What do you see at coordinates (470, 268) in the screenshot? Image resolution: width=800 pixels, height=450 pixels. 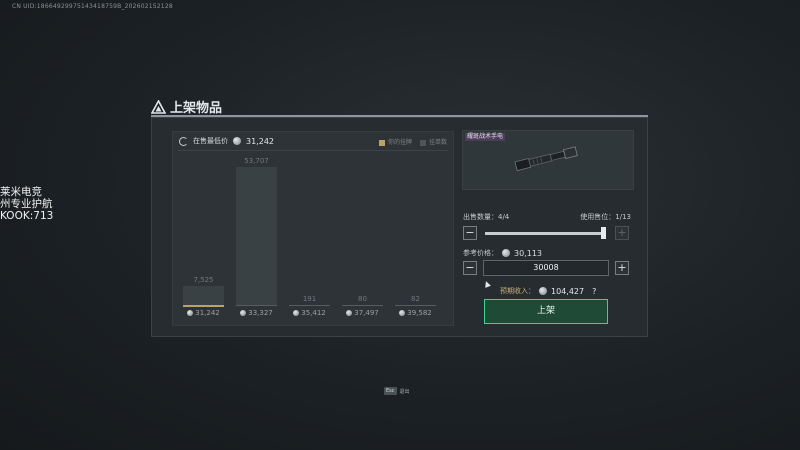 I see `price-decrease-button: −` at bounding box center [470, 268].